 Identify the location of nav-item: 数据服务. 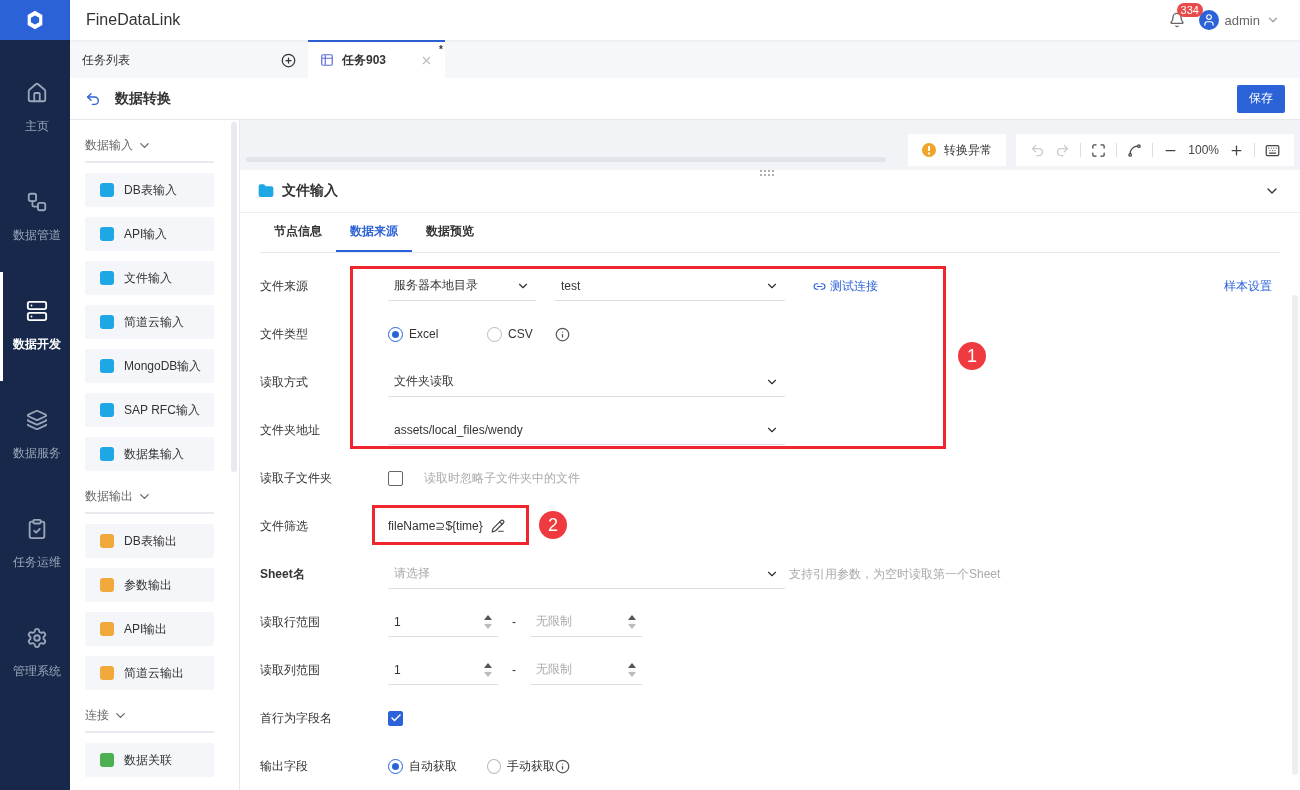
(35, 435).